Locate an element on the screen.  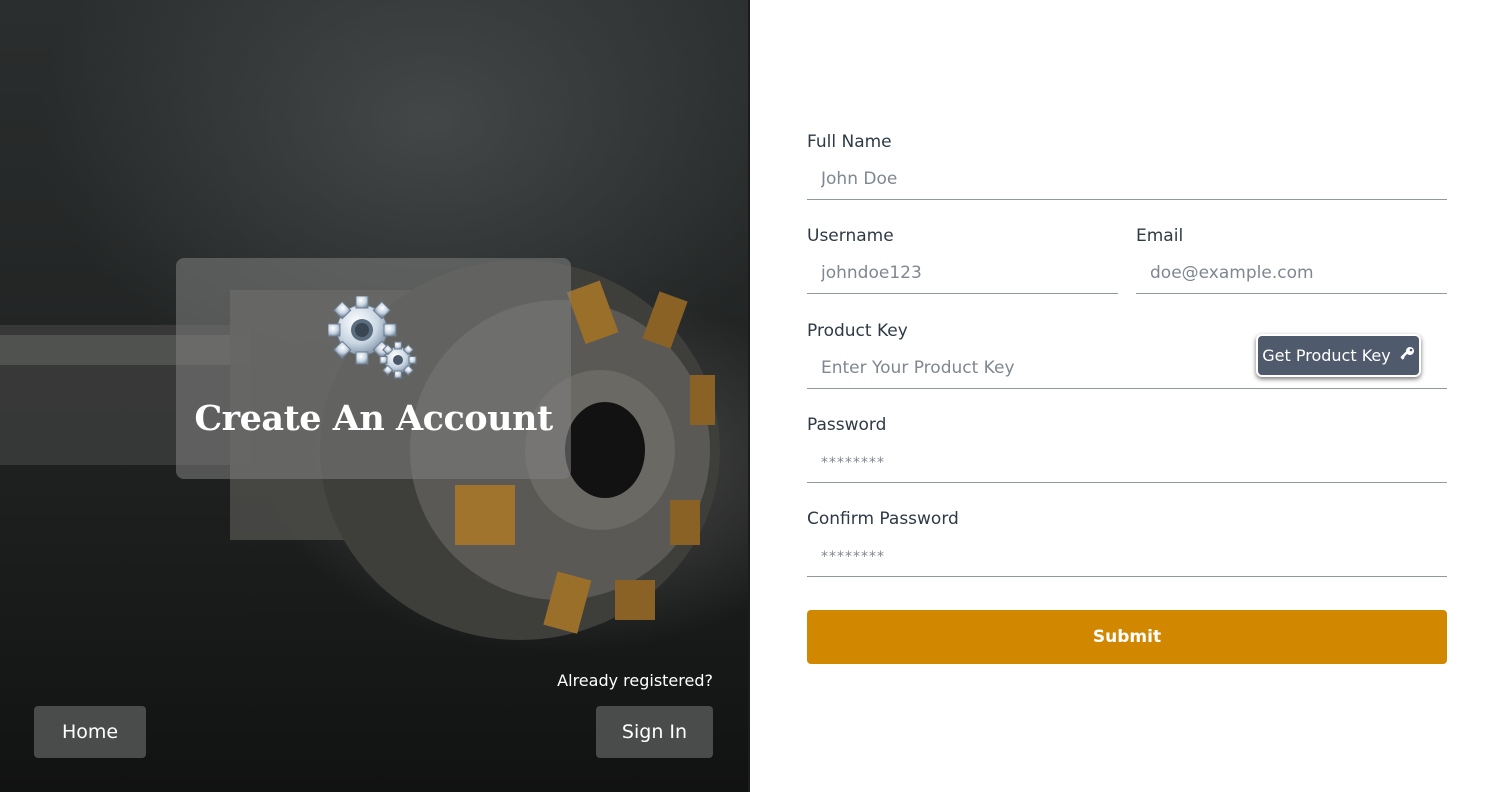
sign-in-button: Sign In is located at coordinates (654, 732).